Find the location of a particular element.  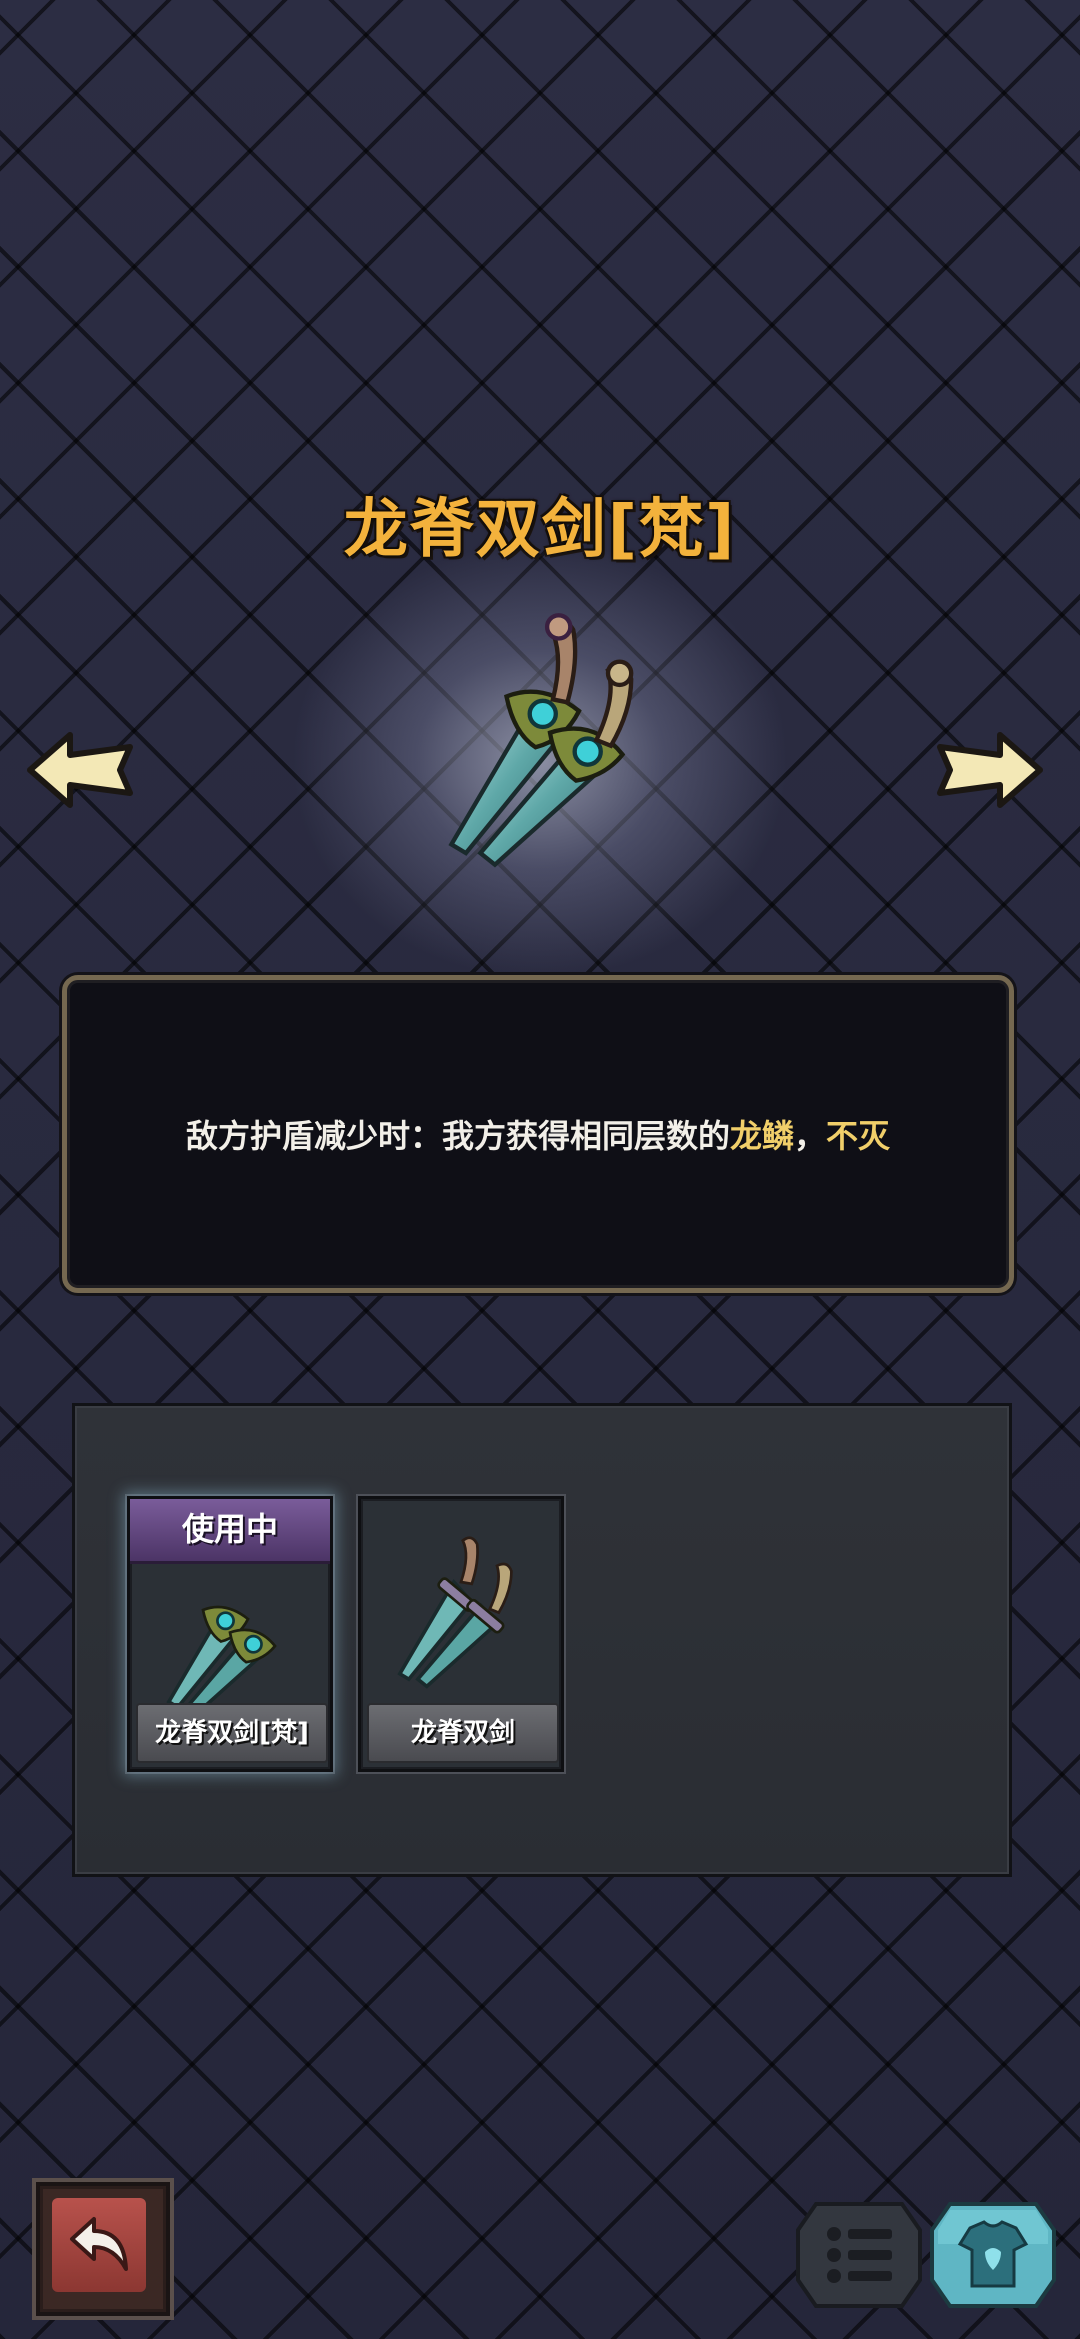

list-icon is located at coordinates (859, 2255).